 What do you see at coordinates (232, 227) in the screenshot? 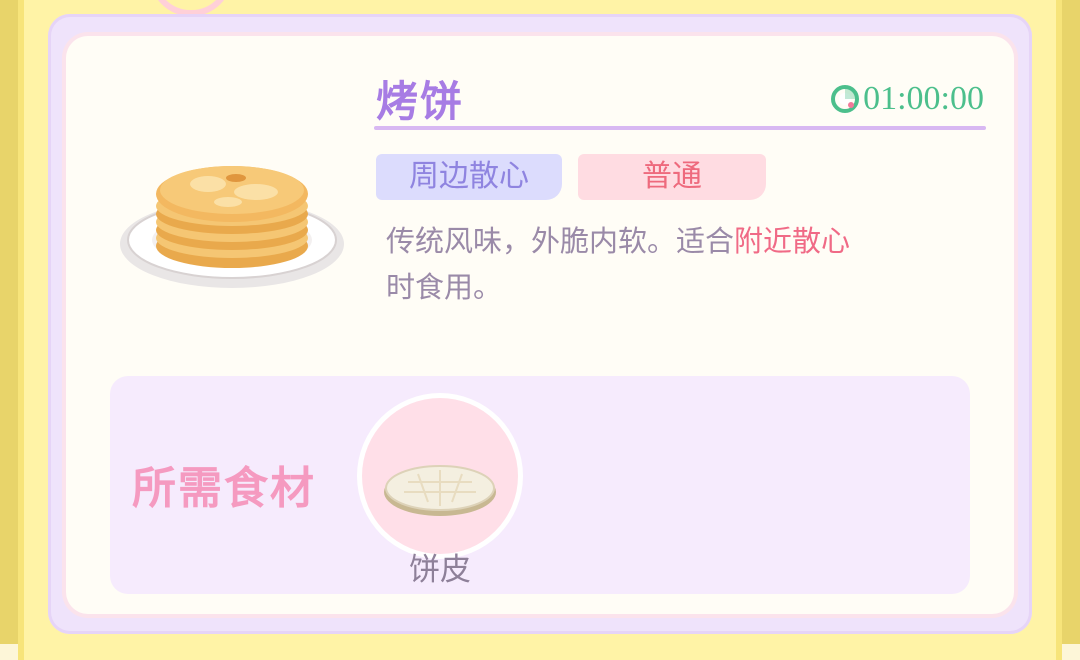
I see `pancake-stack-icon` at bounding box center [232, 227].